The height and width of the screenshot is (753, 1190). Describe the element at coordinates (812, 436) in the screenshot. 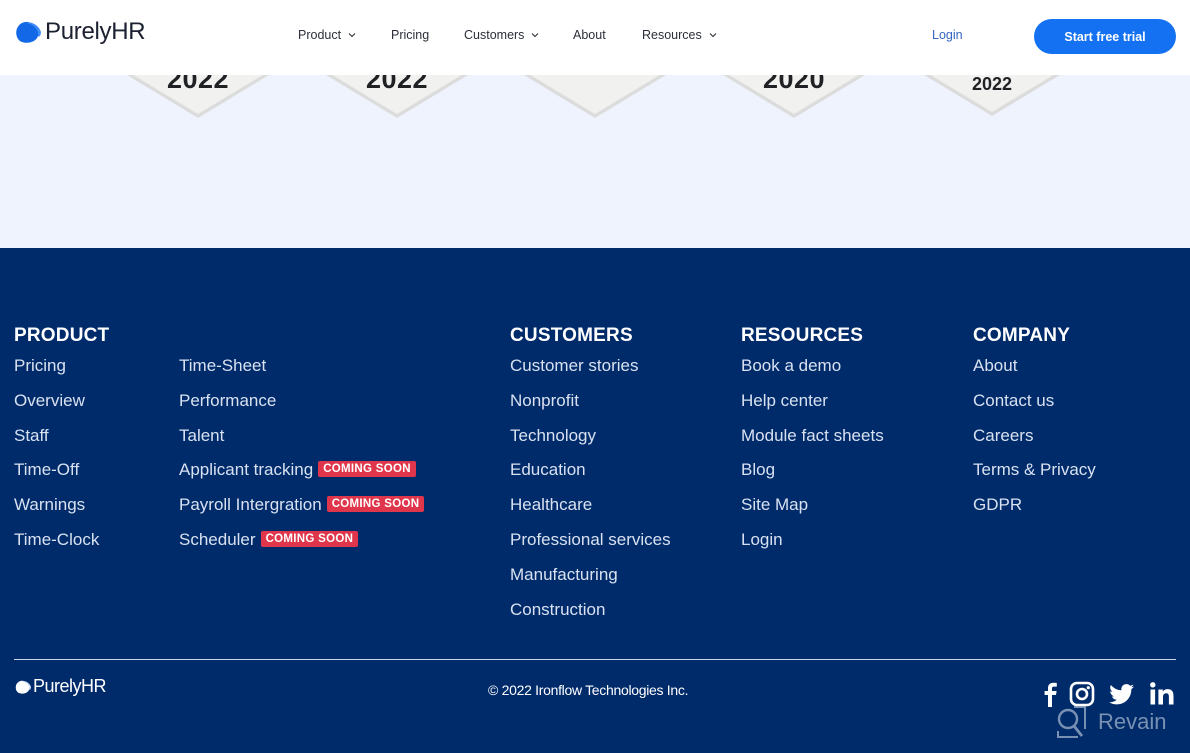

I see `footer-link-module-fact-sheets: Module fact sheets` at that location.